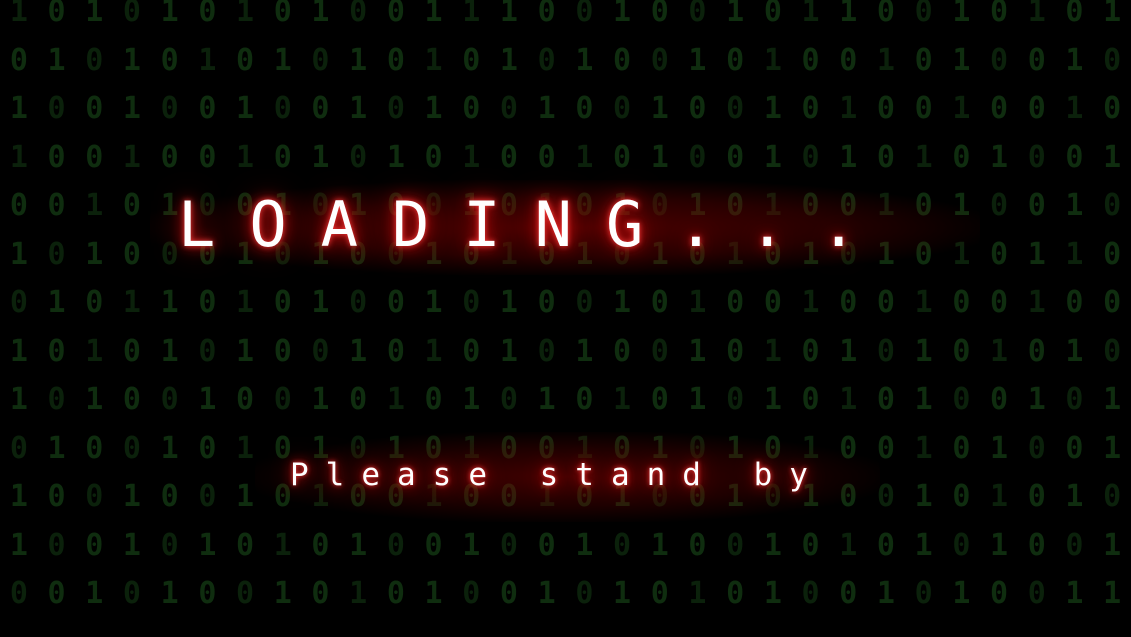 The height and width of the screenshot is (637, 1131). What do you see at coordinates (565, 400) in the screenshot?
I see `binary-row: 101001001010101010101010100101` at bounding box center [565, 400].